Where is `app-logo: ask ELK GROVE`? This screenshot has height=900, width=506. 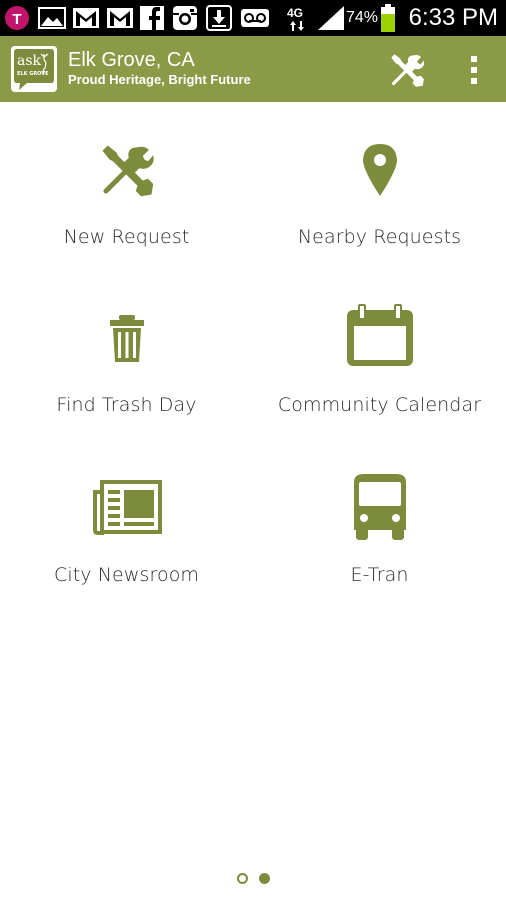 app-logo: ask ELK GROVE is located at coordinates (34, 69).